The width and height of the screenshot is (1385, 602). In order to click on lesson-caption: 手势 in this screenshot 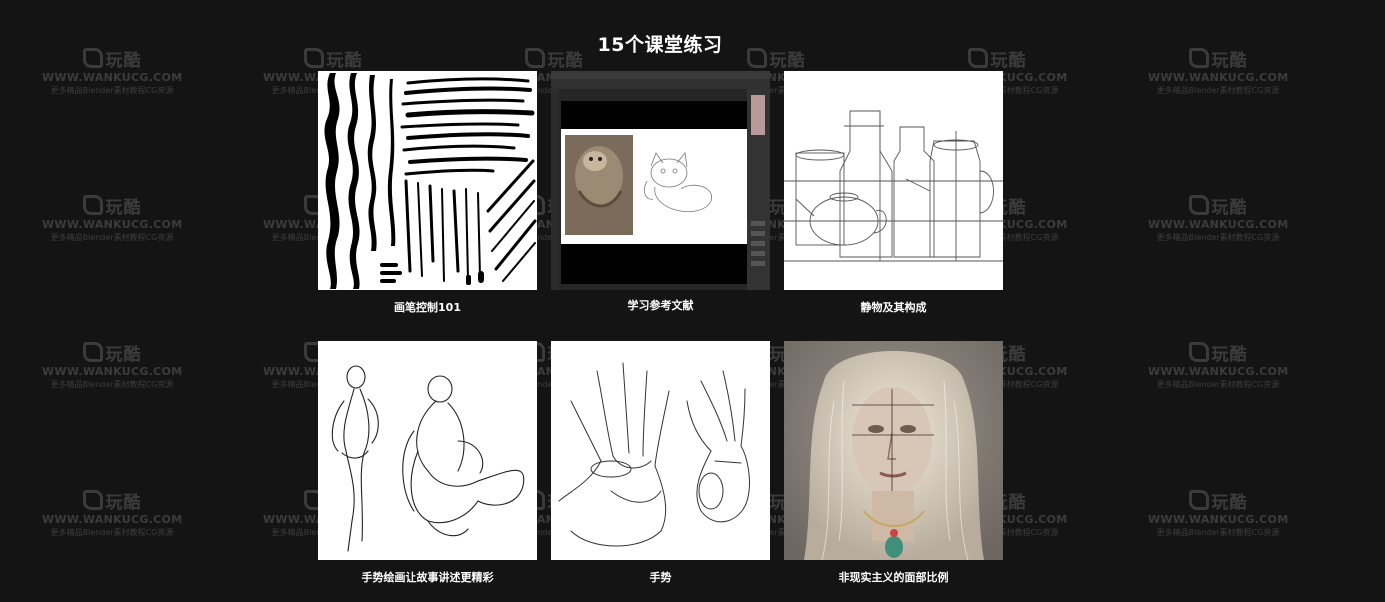, I will do `click(660, 577)`.